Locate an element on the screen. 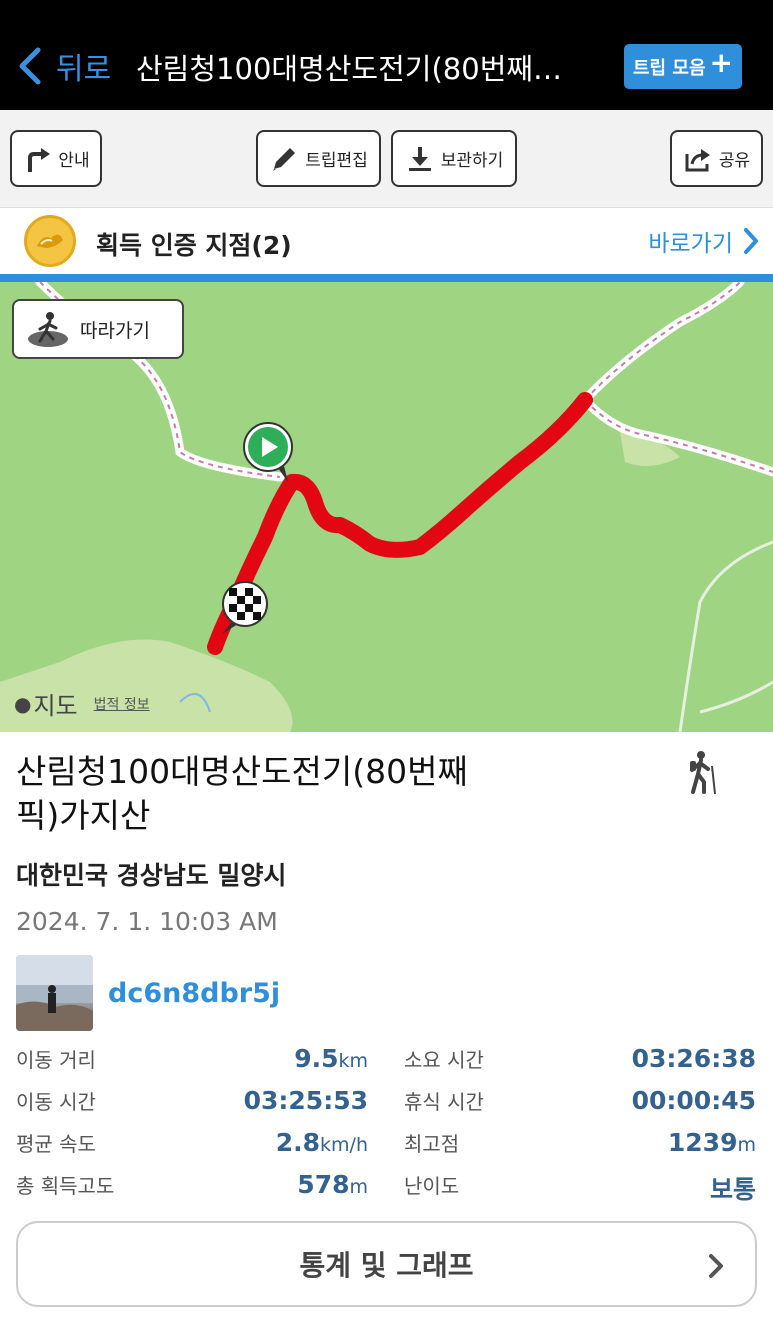 This screenshot has width=773, height=1341. follow-hiker-icon is located at coordinates (48, 329).